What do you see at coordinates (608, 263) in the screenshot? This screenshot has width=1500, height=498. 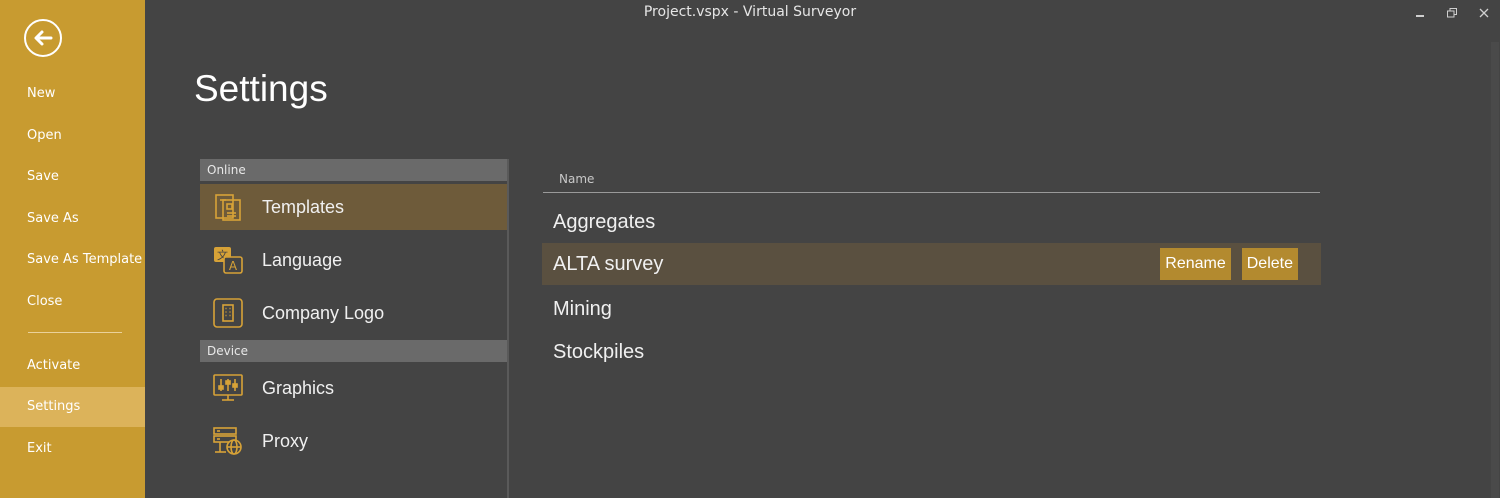 I see `template-name: ALTA survey` at bounding box center [608, 263].